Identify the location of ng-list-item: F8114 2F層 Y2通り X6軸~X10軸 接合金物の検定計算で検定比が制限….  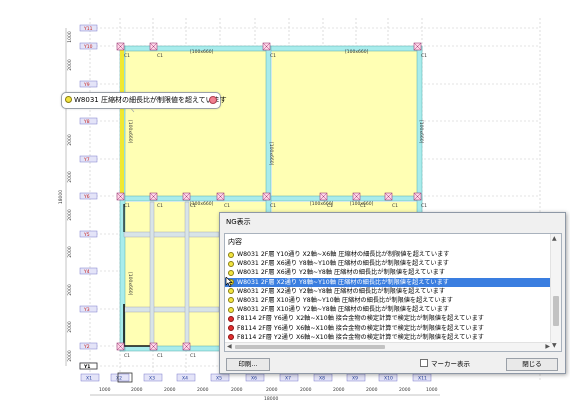
(388, 337).